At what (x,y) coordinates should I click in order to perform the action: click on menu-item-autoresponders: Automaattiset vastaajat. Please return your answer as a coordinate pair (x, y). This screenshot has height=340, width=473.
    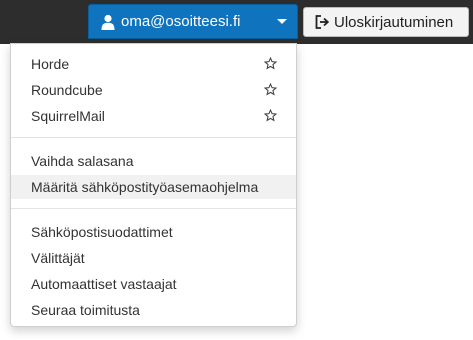
    Looking at the image, I should click on (153, 284).